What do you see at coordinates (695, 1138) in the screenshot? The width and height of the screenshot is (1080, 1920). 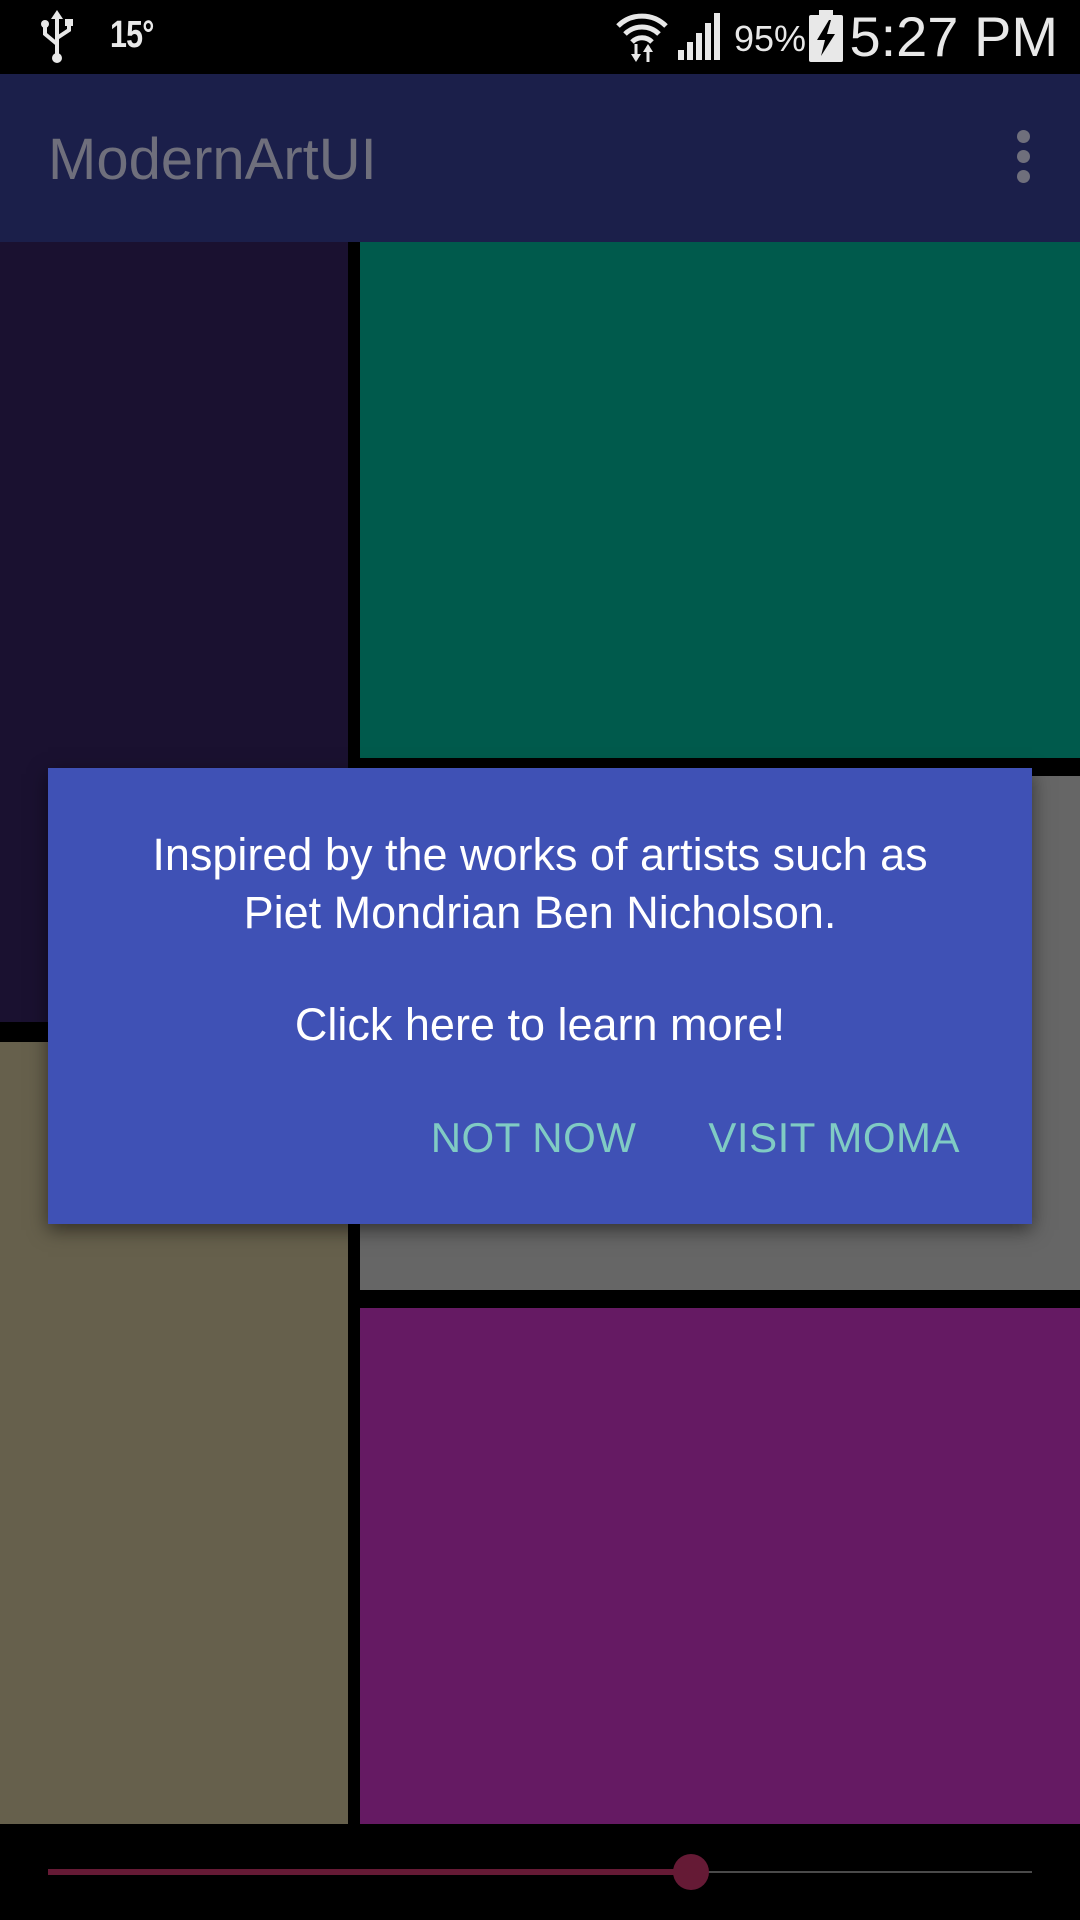 I see `dialog-actions: NOT NOW VISIT MOMA` at bounding box center [695, 1138].